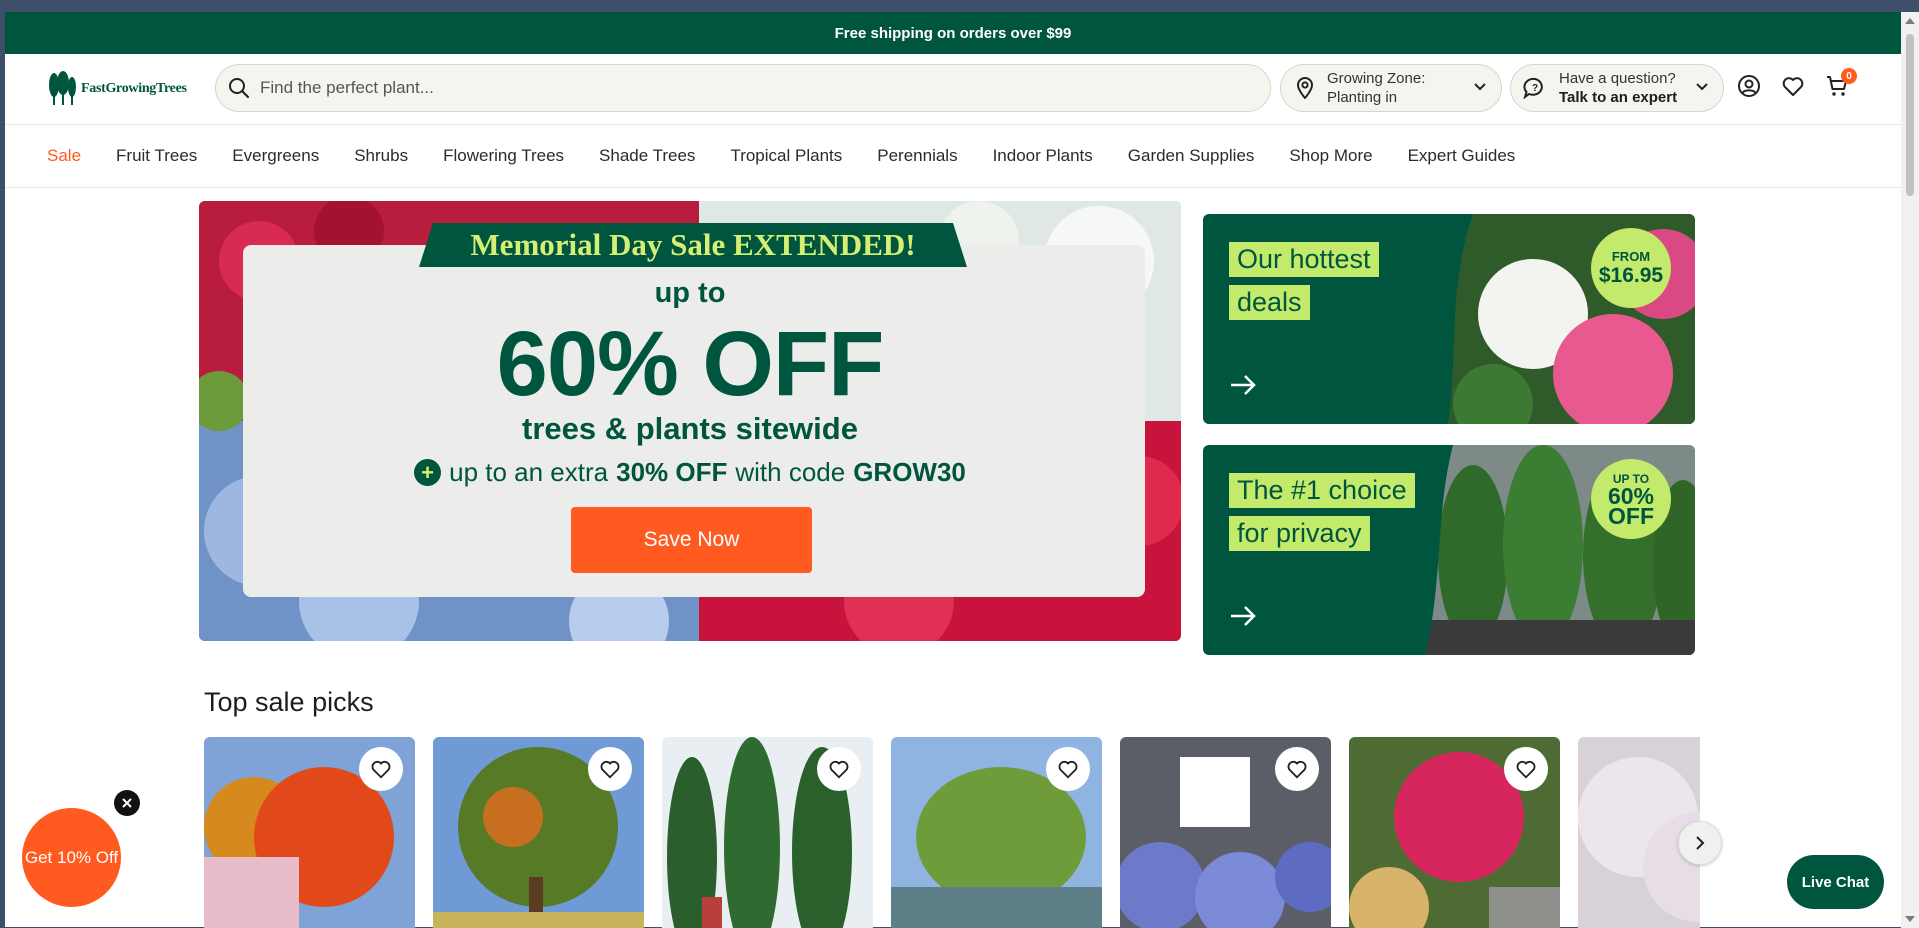 Image resolution: width=1919 pixels, height=928 pixels. I want to click on expert-question: Have a question?, so click(1617, 78).